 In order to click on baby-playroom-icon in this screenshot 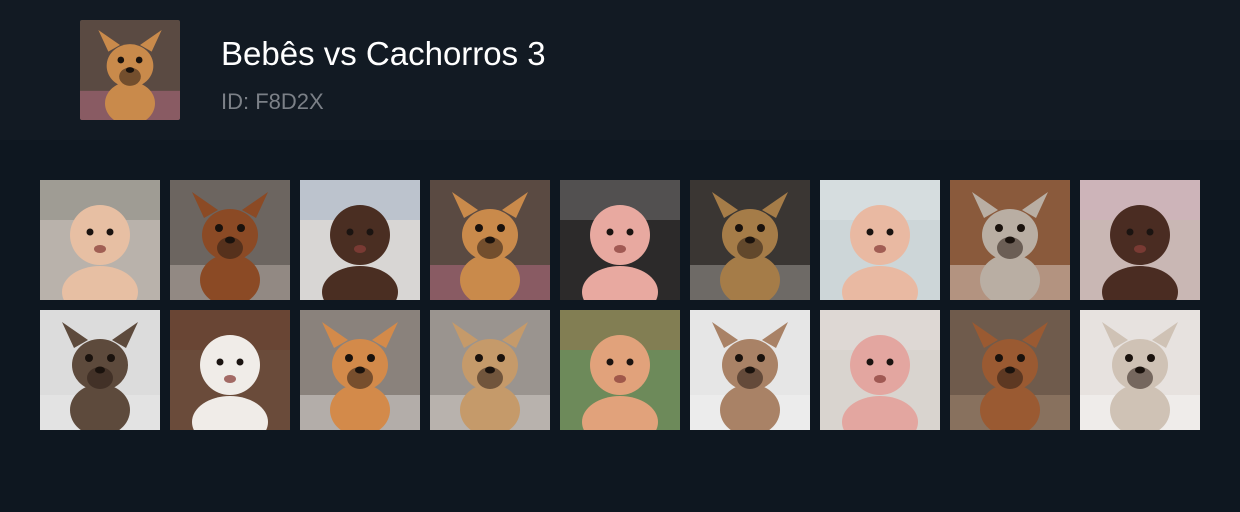, I will do `click(620, 370)`.